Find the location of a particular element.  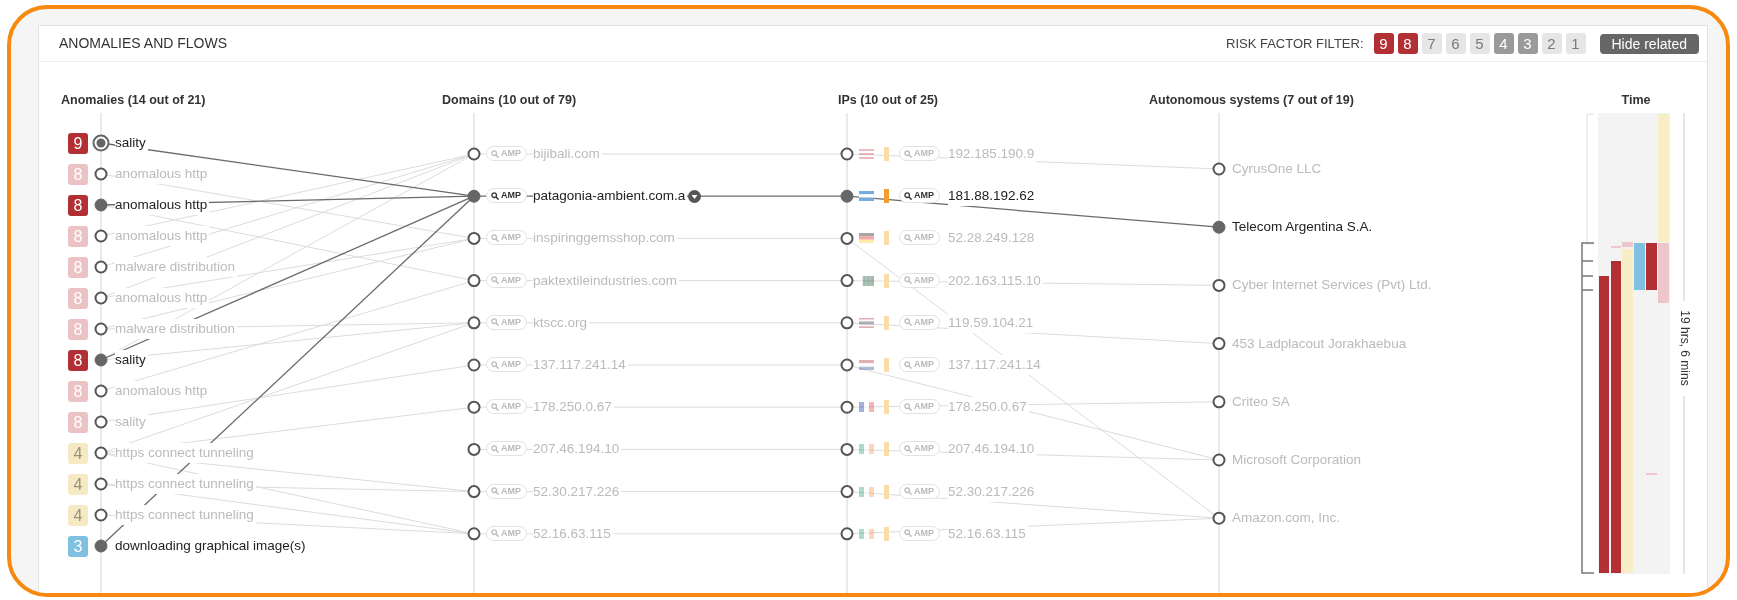

caret-icon is located at coordinates (694, 197).